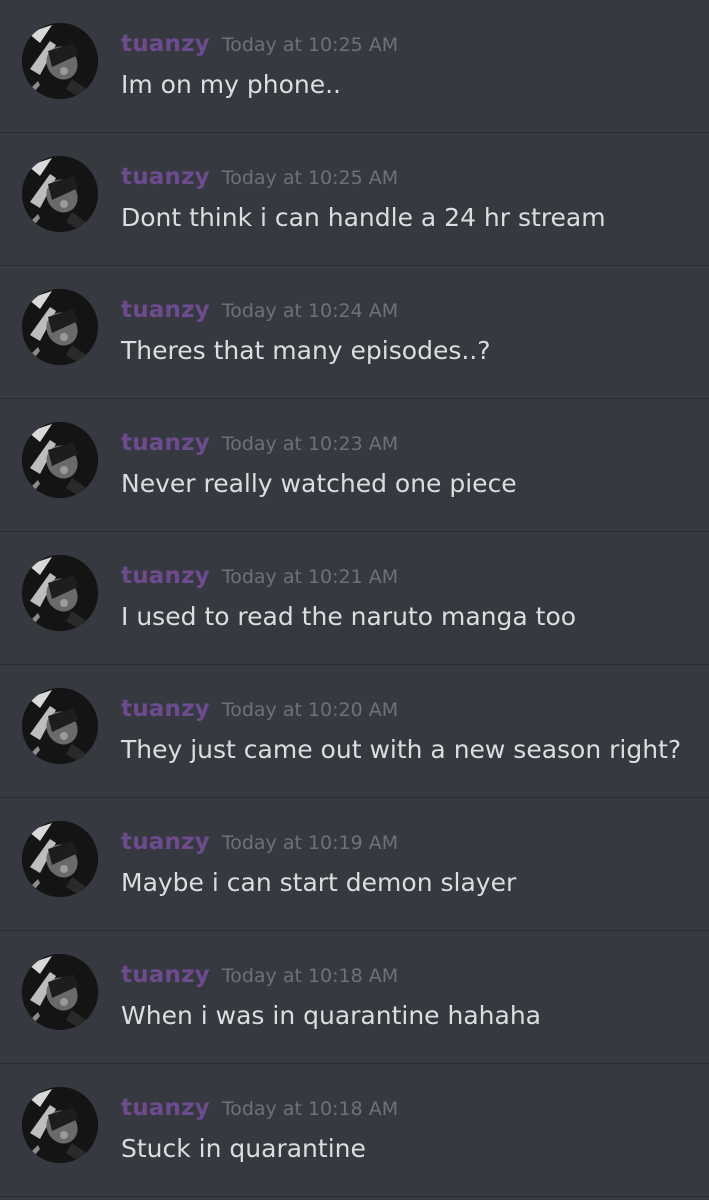 The width and height of the screenshot is (709, 1200). I want to click on chat-message: tuanzy Today at 10:25 AM Im on my phone.., so click(354, 66).